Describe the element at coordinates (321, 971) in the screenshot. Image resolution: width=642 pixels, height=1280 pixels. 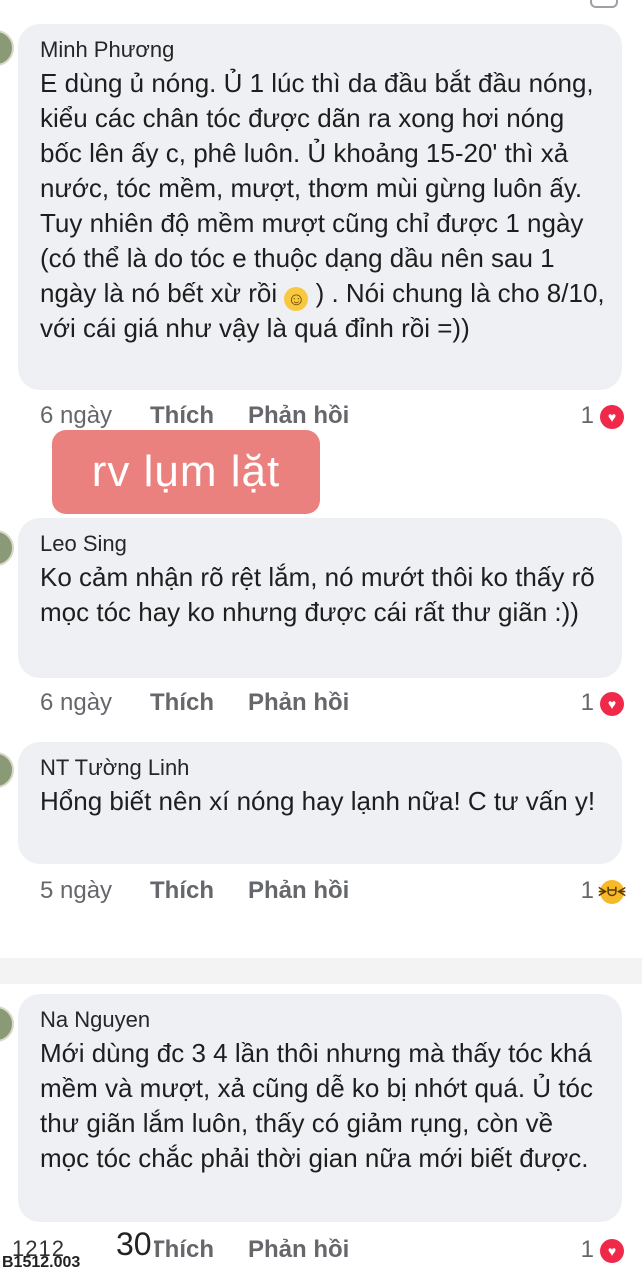
I see `section-divider` at that location.